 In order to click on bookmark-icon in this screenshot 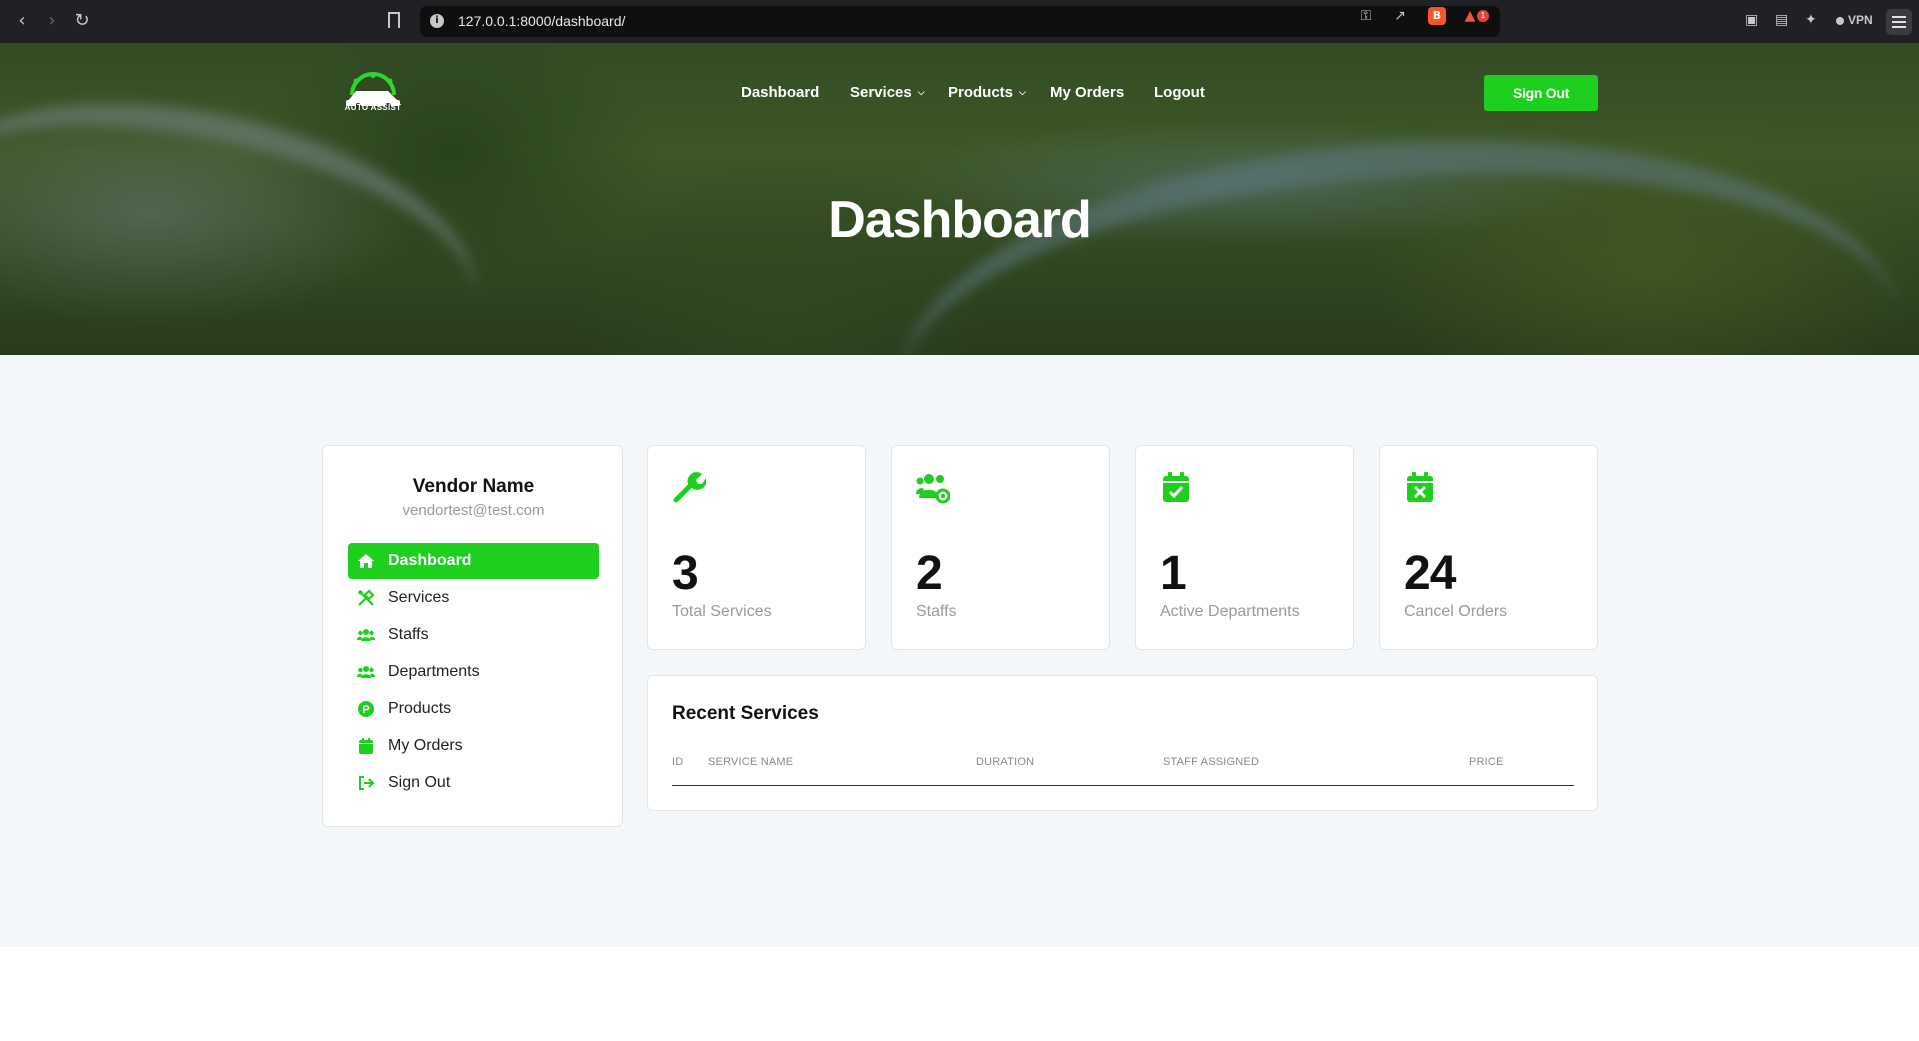, I will do `click(394, 20)`.